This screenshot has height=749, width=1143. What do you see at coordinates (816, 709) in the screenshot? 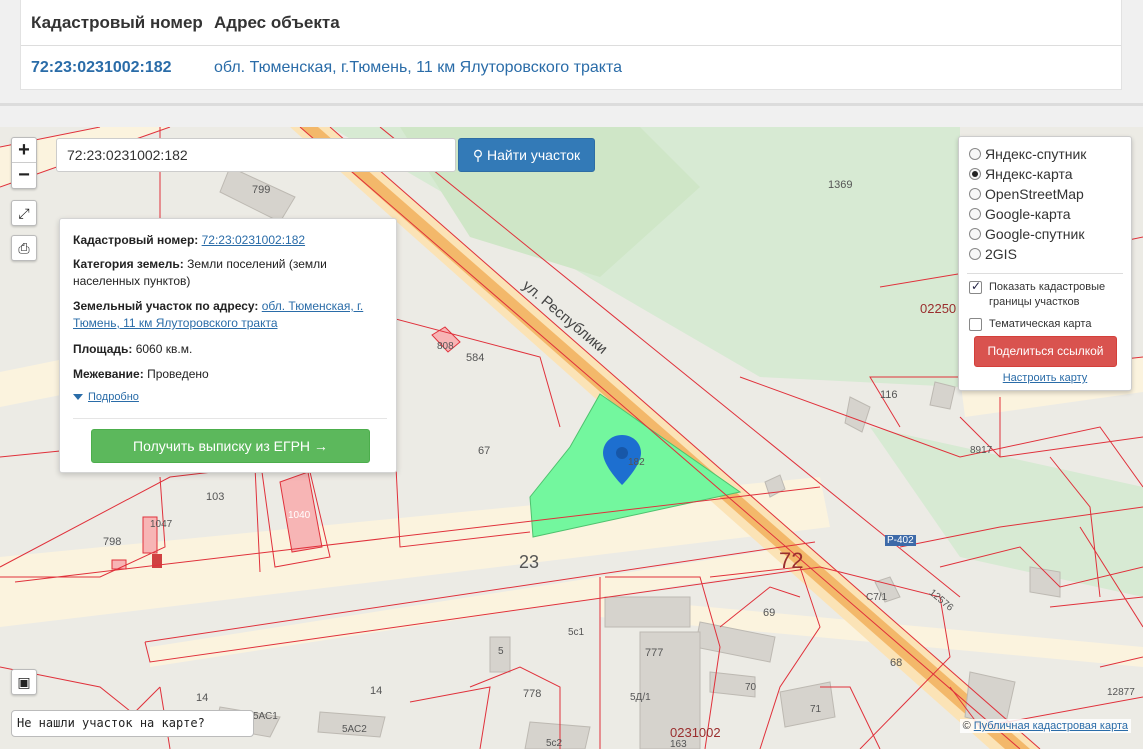
I see `map-label: 71` at bounding box center [816, 709].